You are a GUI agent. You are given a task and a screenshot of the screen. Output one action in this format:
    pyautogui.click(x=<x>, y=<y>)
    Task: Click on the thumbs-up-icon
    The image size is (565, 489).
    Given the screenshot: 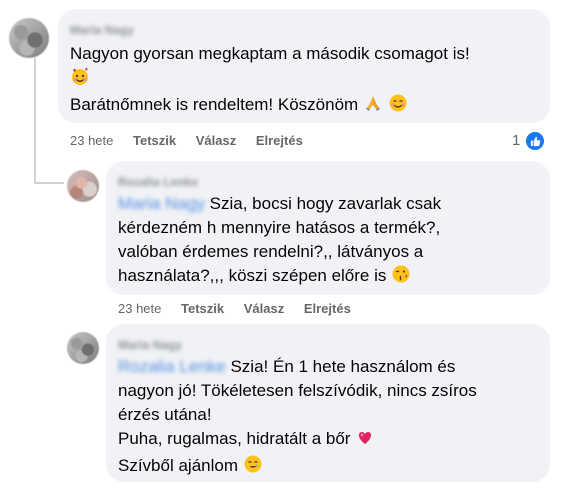 What is the action you would take?
    pyautogui.click(x=535, y=141)
    